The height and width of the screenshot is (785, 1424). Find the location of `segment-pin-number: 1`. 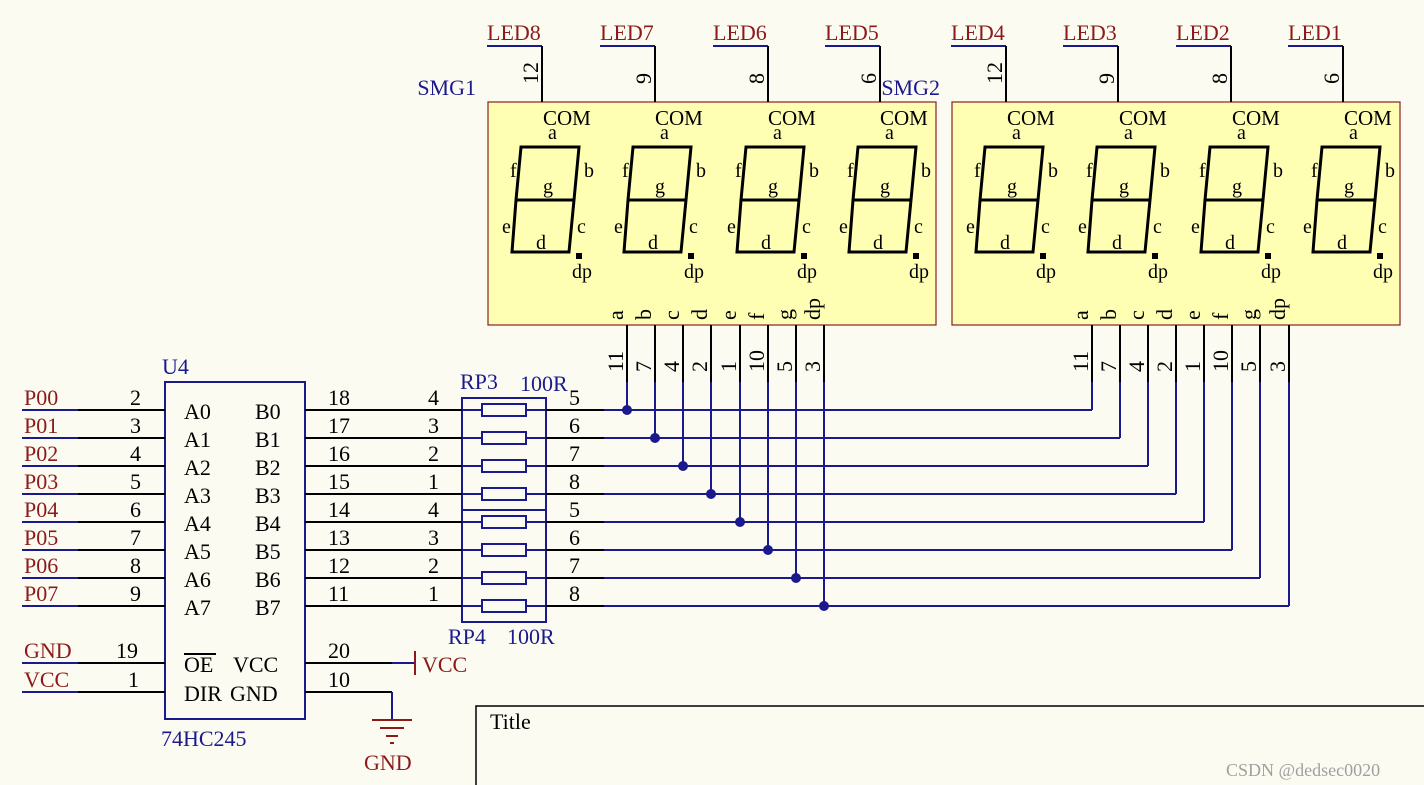

segment-pin-number: 1 is located at coordinates (728, 366).